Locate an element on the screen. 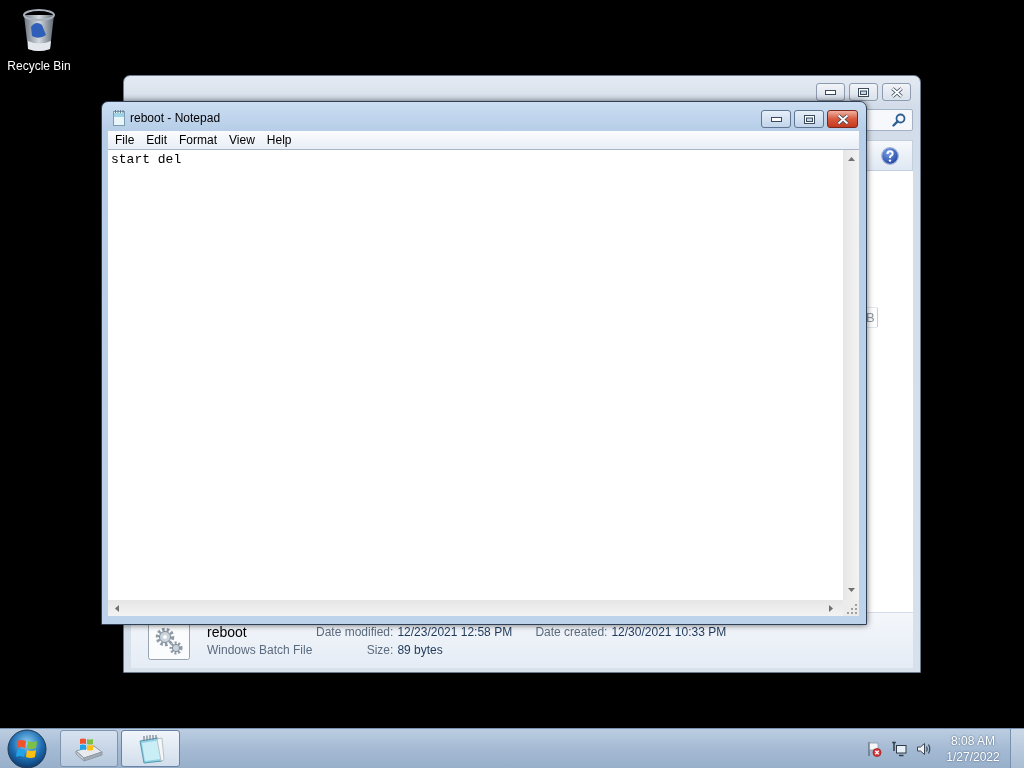 The width and height of the screenshot is (1024, 768). menu-item: Help is located at coordinates (279, 140).